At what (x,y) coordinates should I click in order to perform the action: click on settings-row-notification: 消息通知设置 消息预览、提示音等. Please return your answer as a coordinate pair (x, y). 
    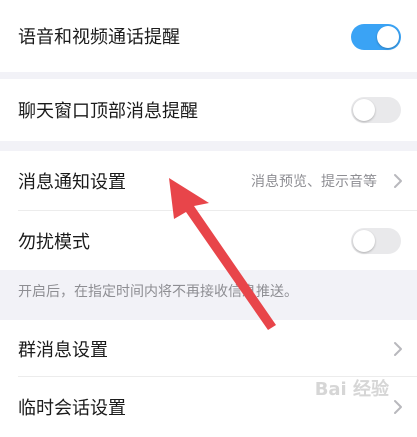
    Looking at the image, I should click on (208, 181).